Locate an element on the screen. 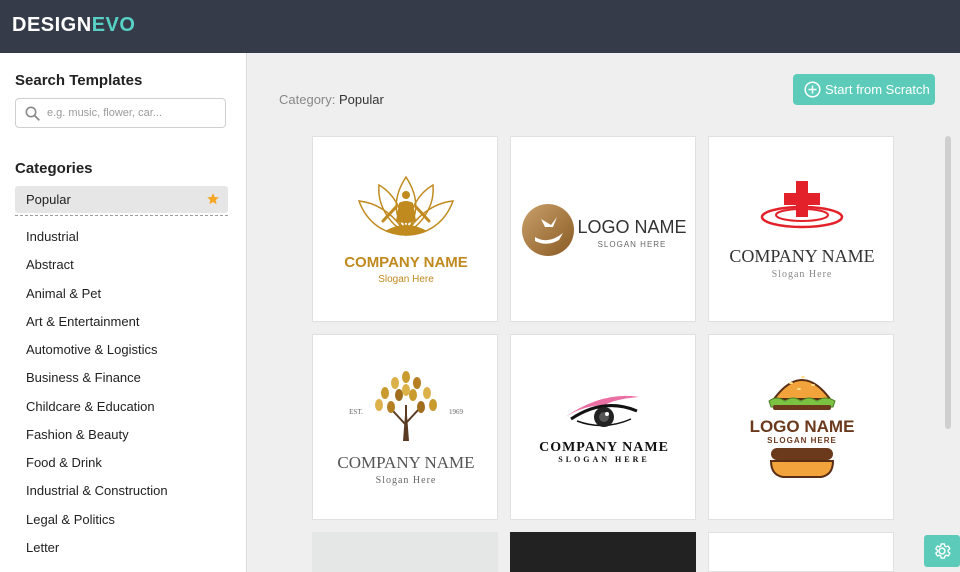 This screenshot has width=960, height=572. category-item-childcare-education: Childcare & Education is located at coordinates (97, 411).